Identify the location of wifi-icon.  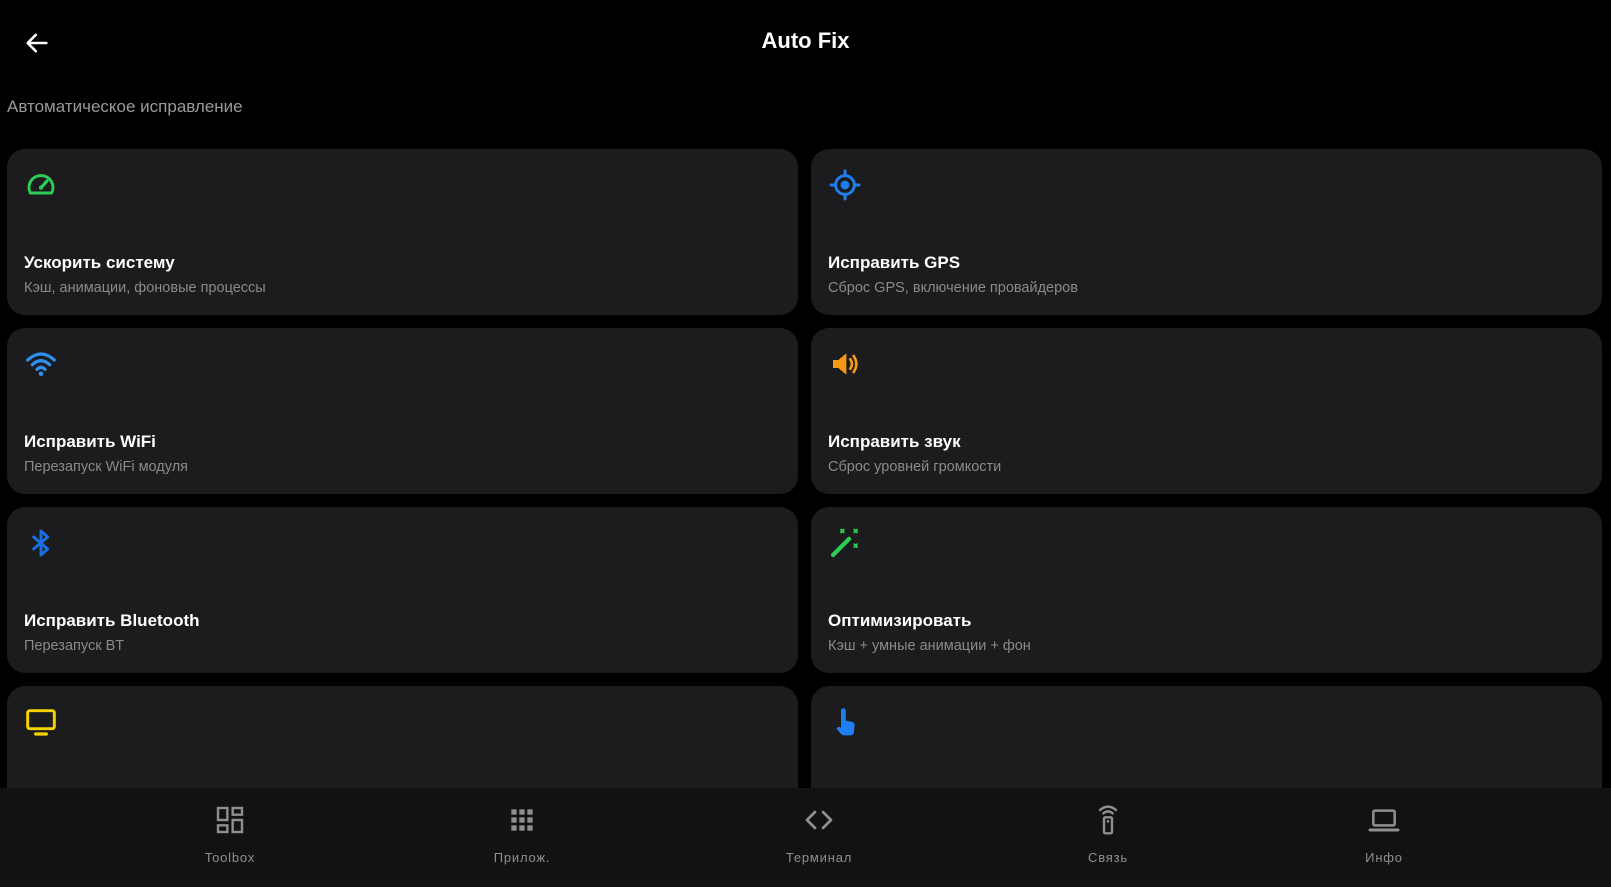
(41, 364).